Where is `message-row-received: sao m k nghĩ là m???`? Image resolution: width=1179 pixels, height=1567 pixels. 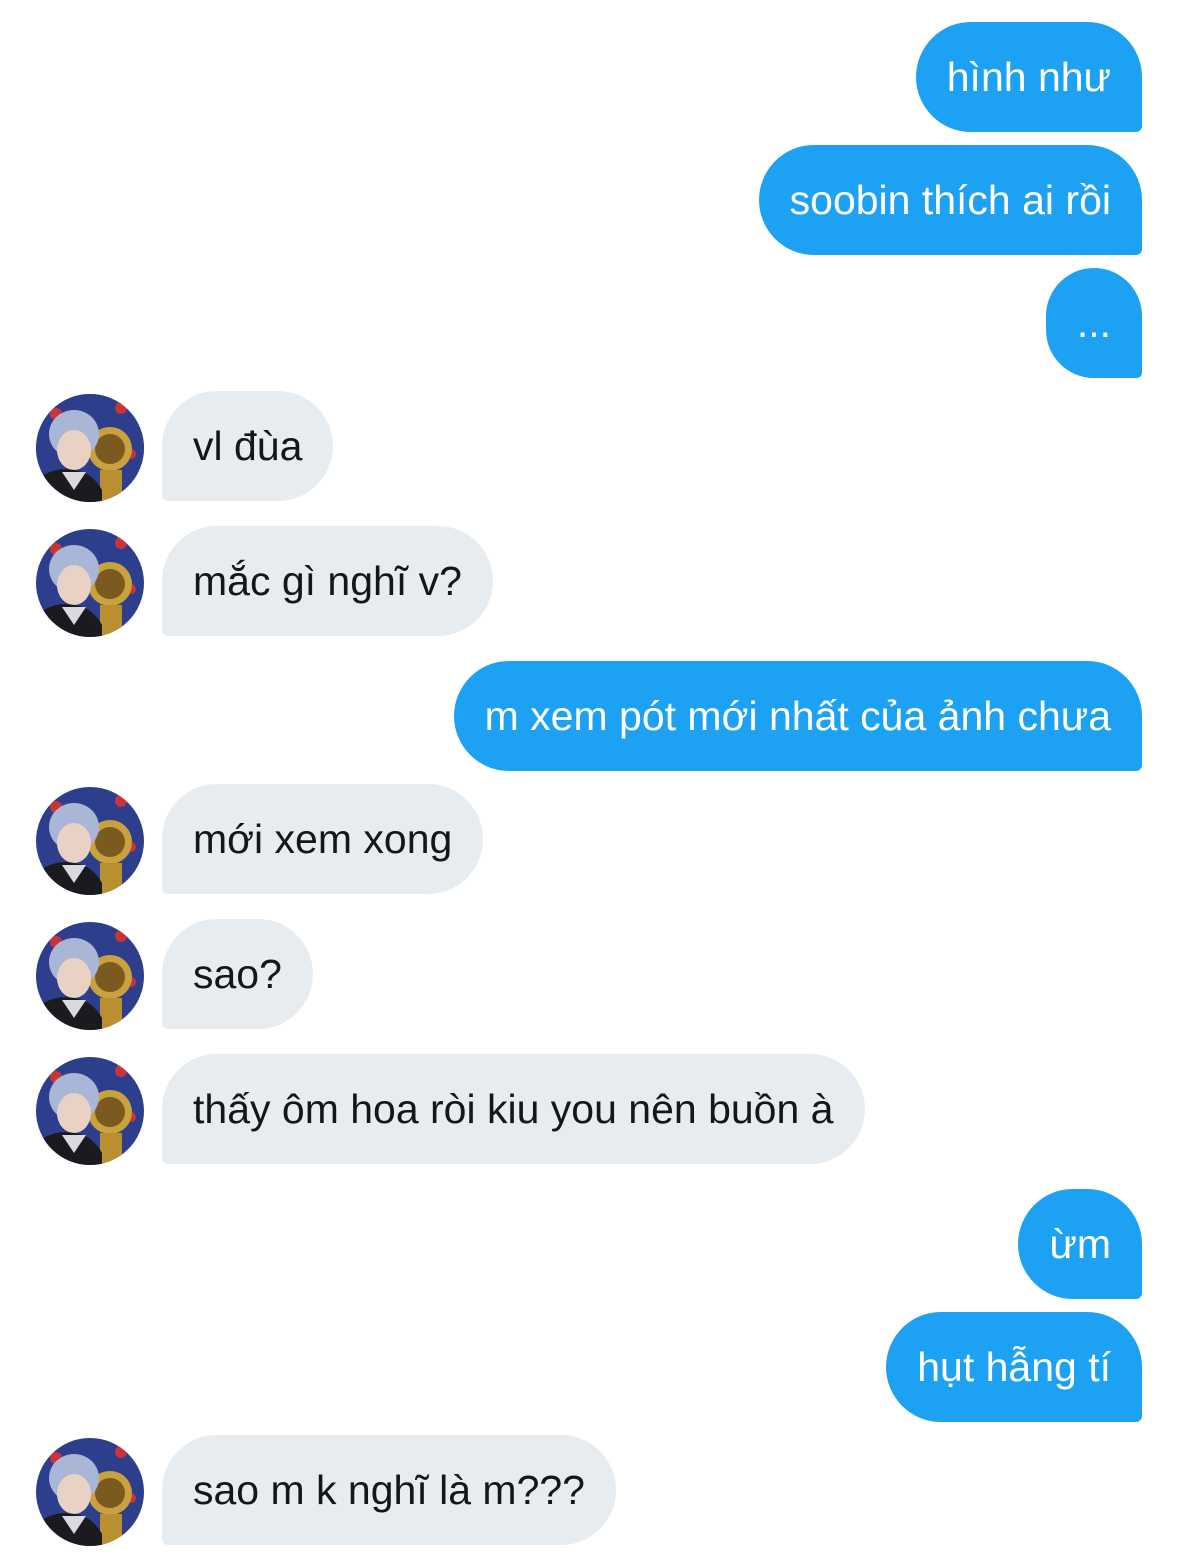 message-row-received: sao m k nghĩ là m??? is located at coordinates (589, 1490).